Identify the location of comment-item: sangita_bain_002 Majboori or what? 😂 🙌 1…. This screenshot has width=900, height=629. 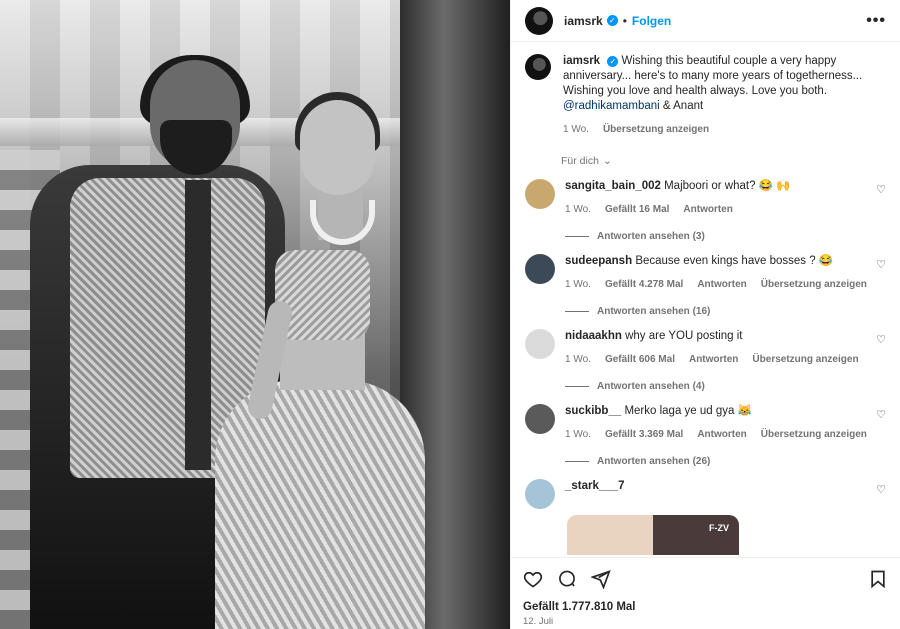
(705, 198).